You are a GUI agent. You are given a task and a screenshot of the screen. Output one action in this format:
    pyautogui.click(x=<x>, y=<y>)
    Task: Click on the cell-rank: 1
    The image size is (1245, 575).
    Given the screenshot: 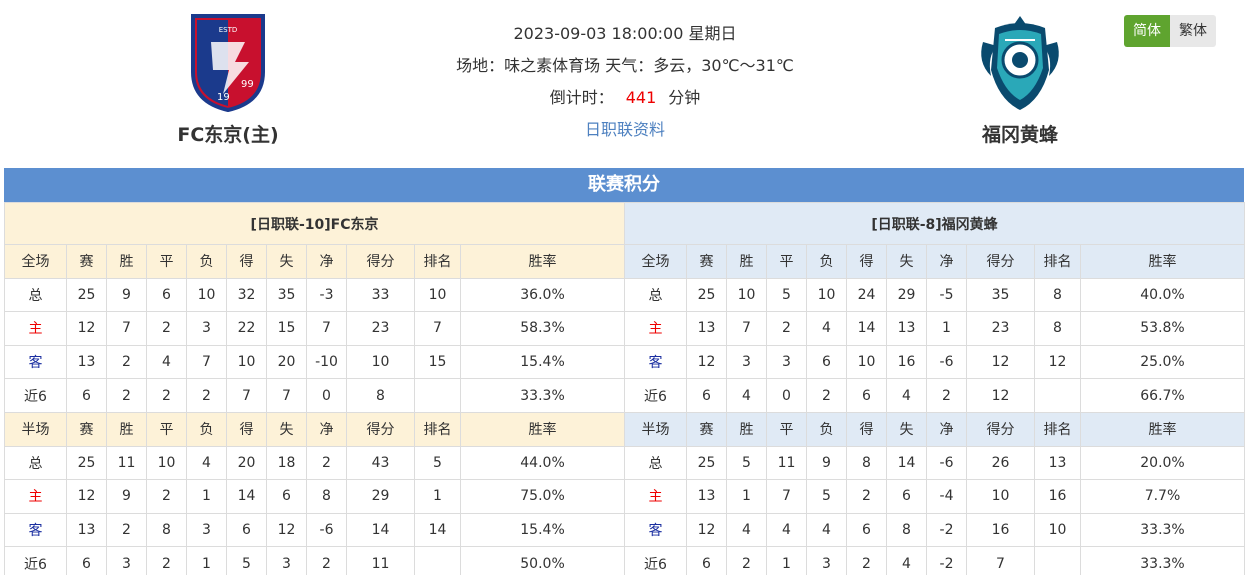 What is the action you would take?
    pyautogui.click(x=437, y=496)
    